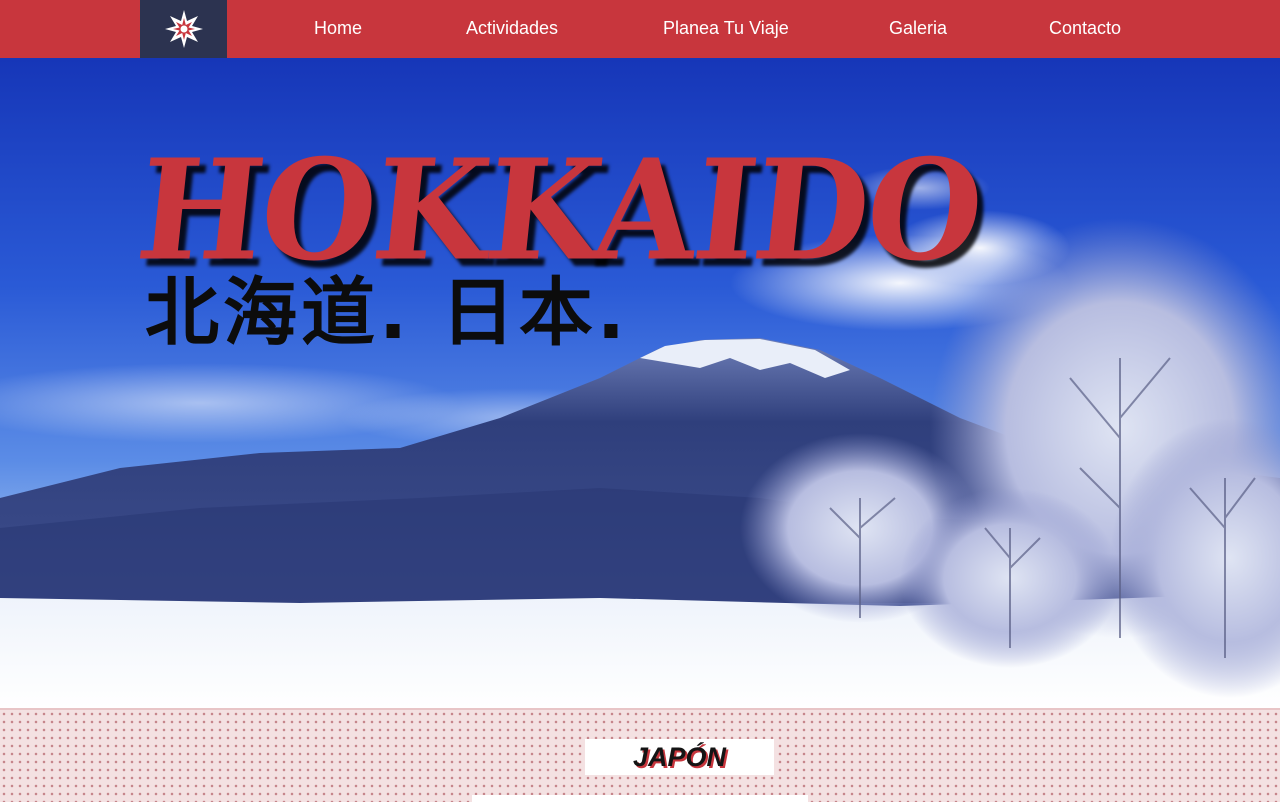 This screenshot has height=805, width=1280. I want to click on logo, so click(183, 29).